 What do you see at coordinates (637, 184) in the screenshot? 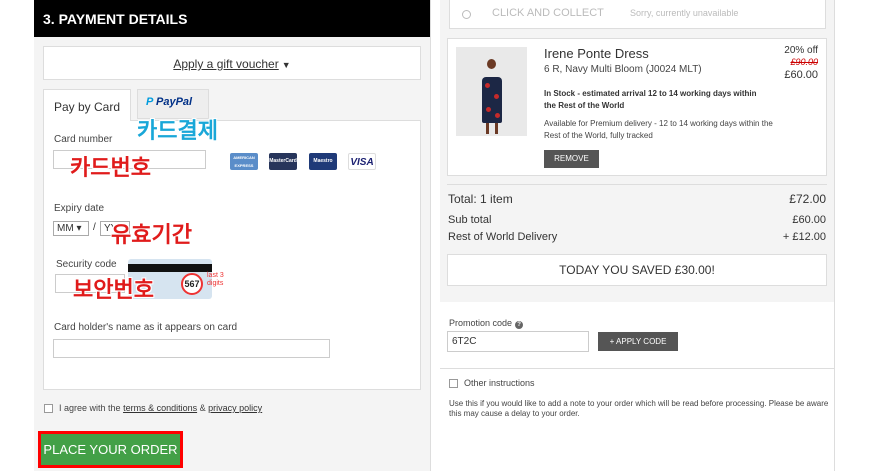
I see `totals-divider` at bounding box center [637, 184].